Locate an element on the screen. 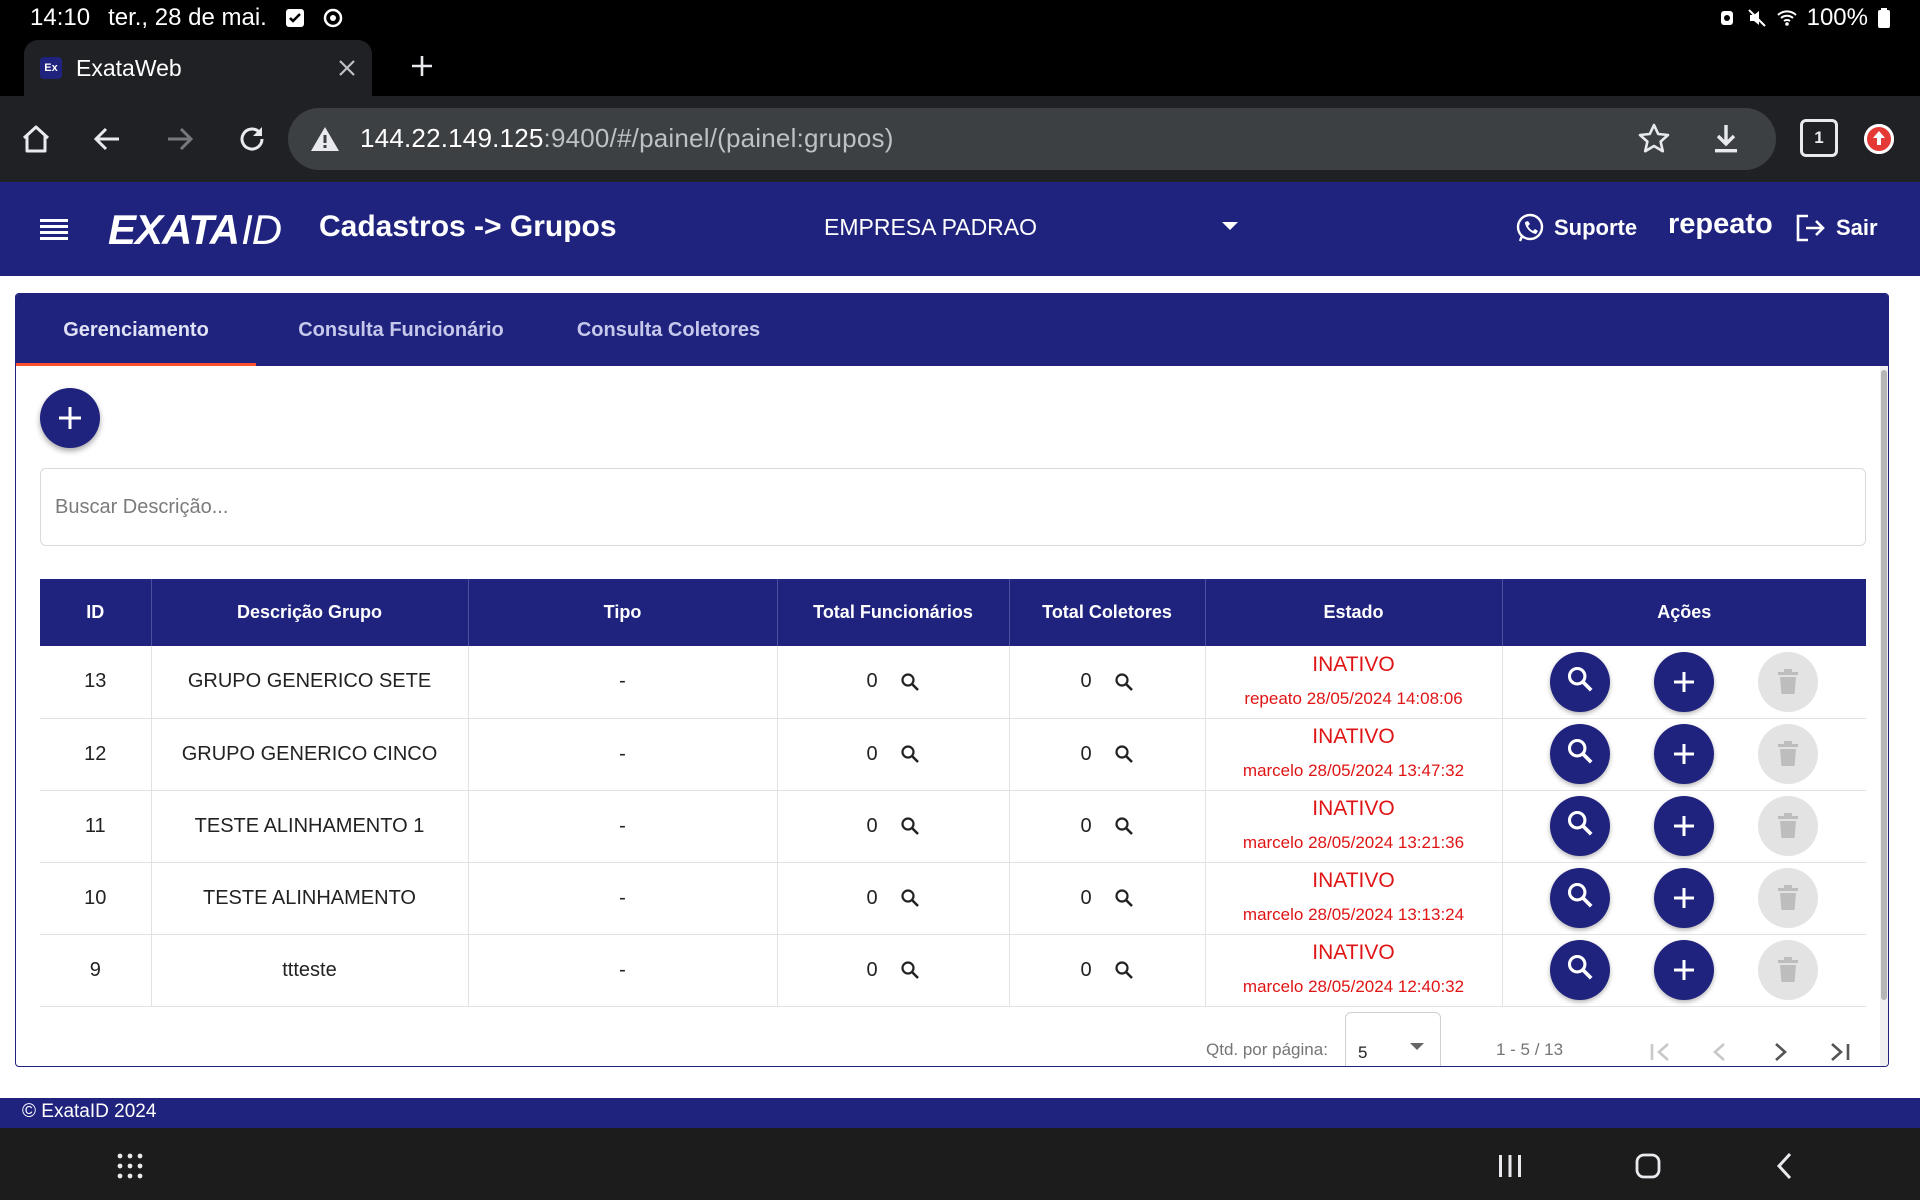  per-page-select: 5 is located at coordinates (1393, 1039).